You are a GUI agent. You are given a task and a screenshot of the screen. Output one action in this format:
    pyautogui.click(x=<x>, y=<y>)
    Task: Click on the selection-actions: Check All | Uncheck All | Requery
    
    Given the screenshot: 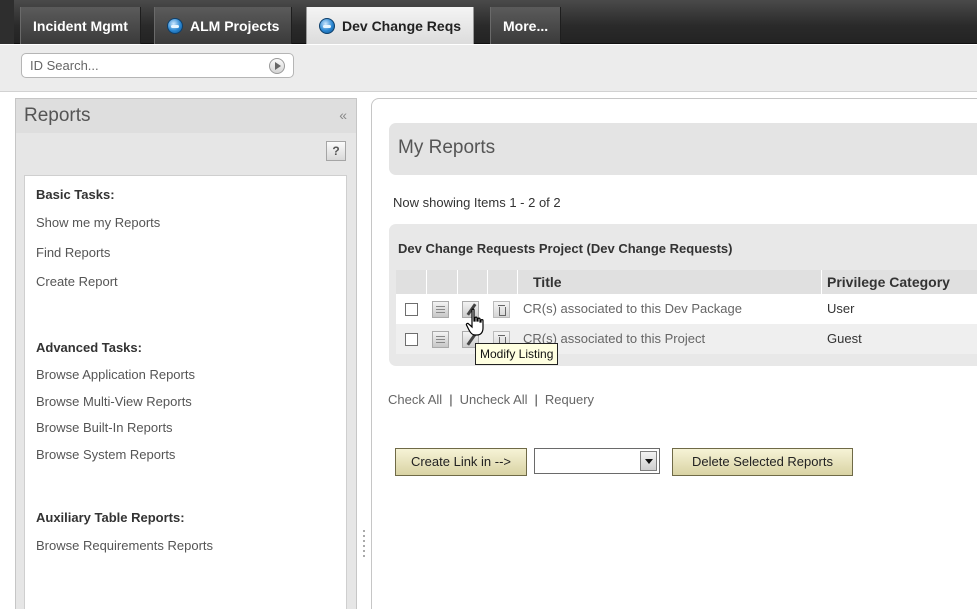 What is the action you would take?
    pyautogui.click(x=491, y=399)
    